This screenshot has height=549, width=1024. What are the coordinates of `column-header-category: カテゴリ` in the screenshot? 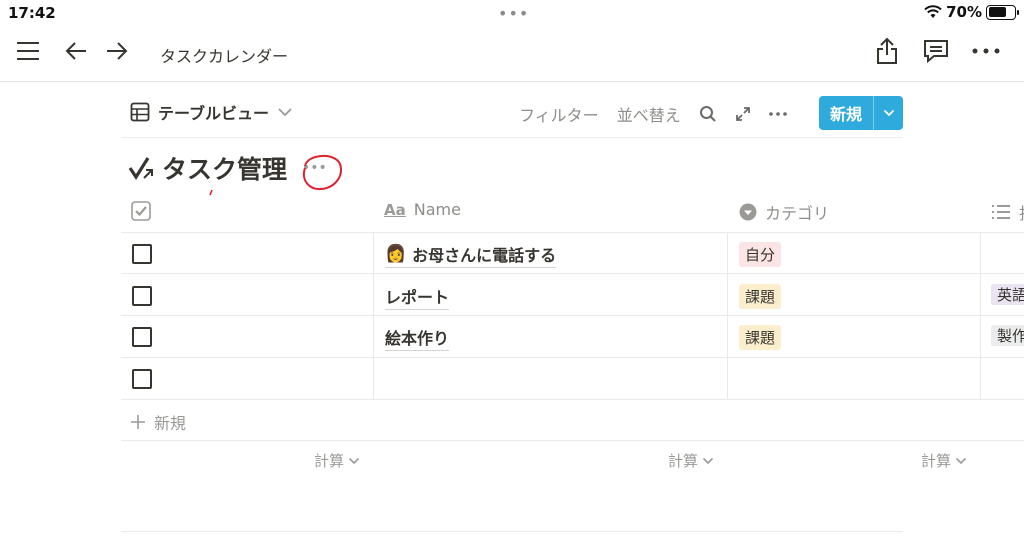 It's located at (784, 212).